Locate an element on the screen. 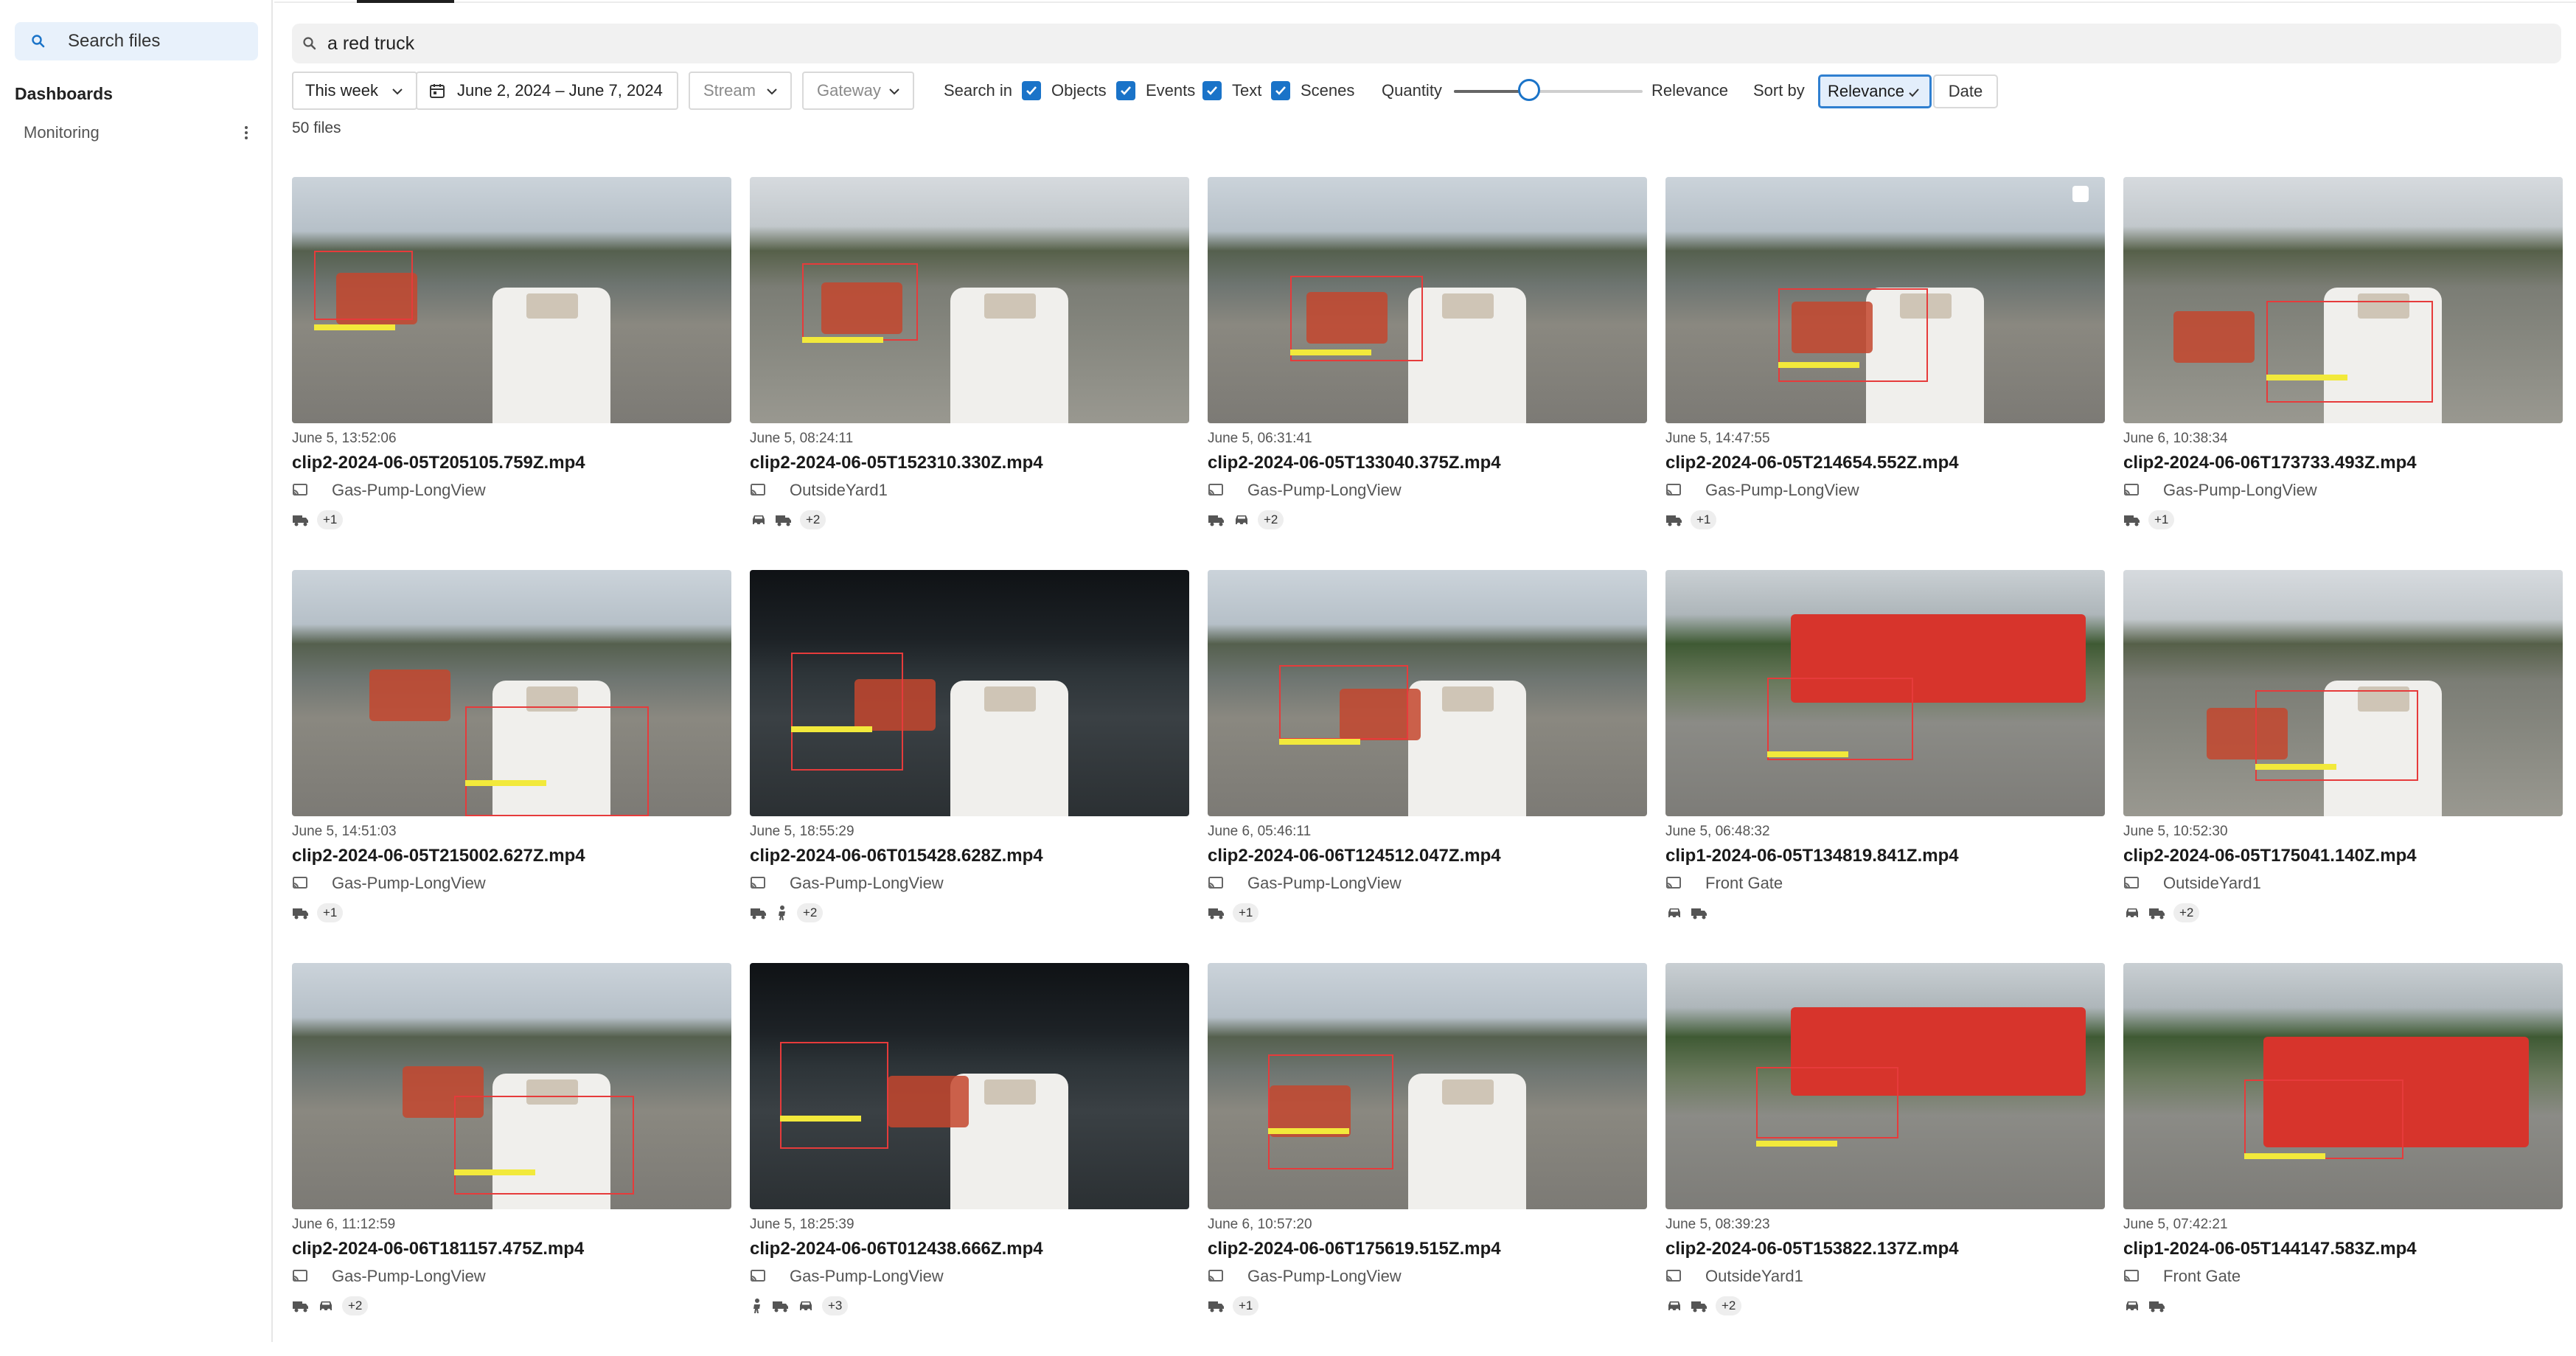  slider-handle is located at coordinates (1529, 90).